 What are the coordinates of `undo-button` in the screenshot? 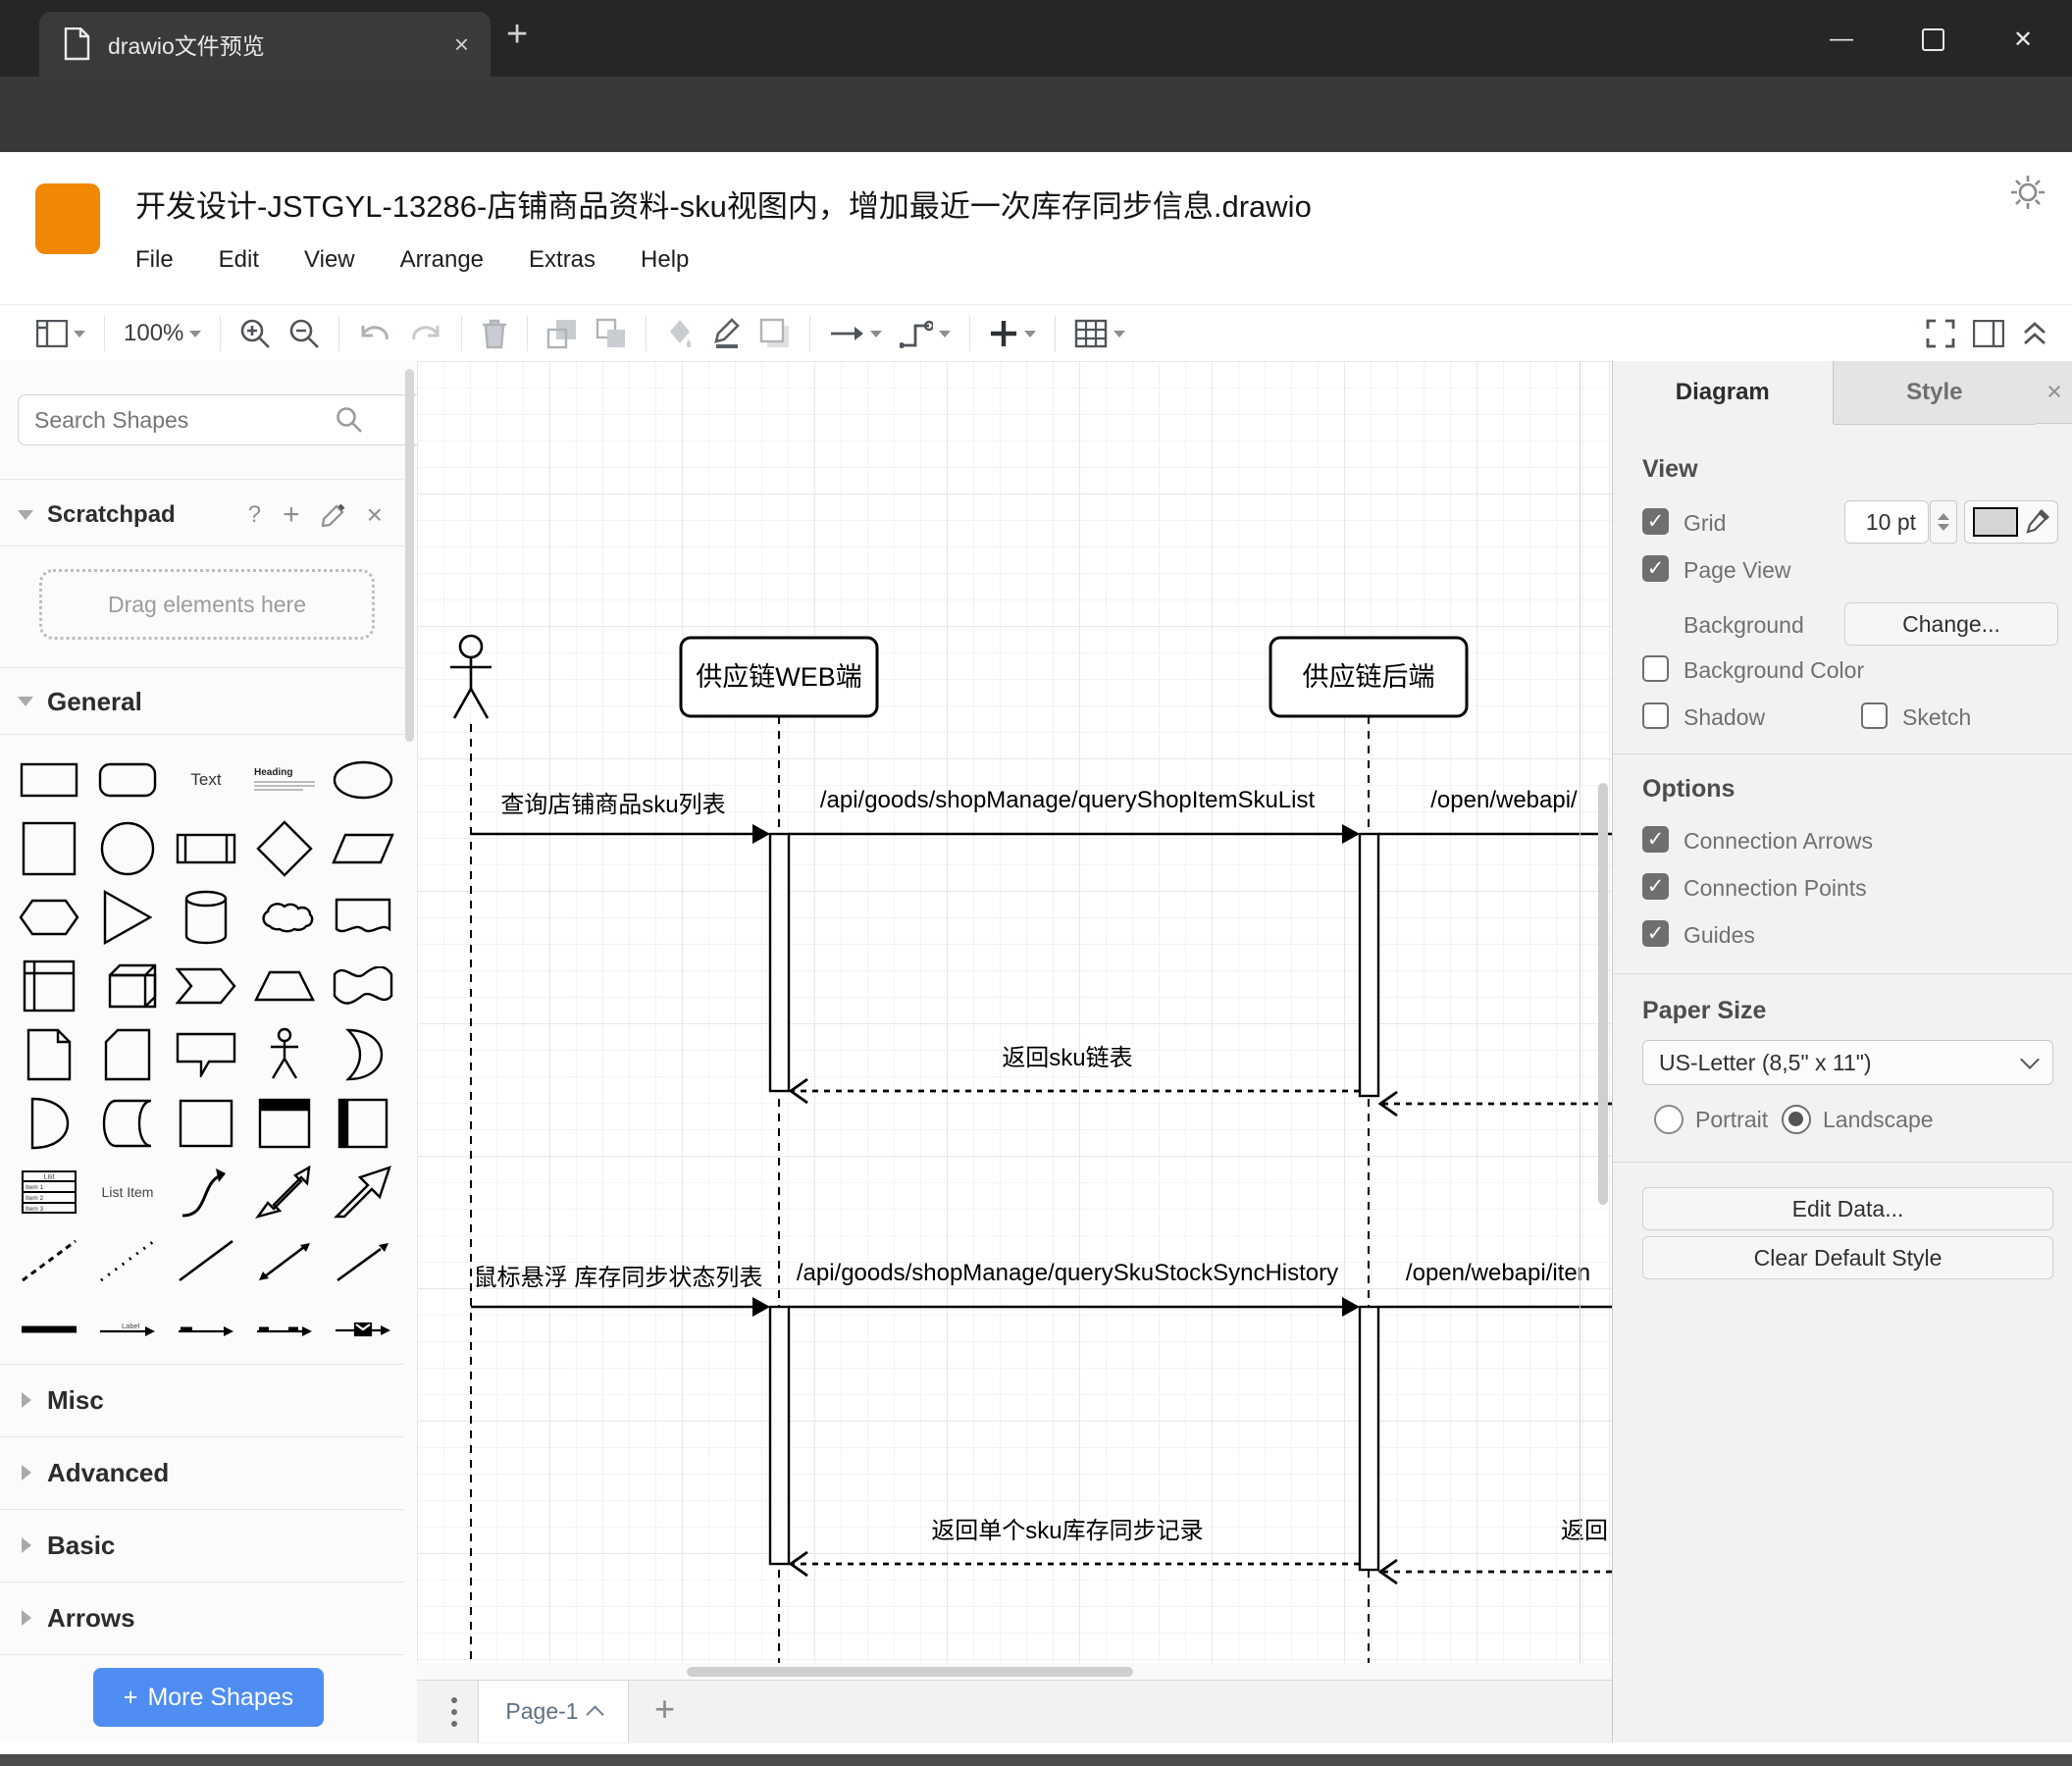 It's located at (374, 333).